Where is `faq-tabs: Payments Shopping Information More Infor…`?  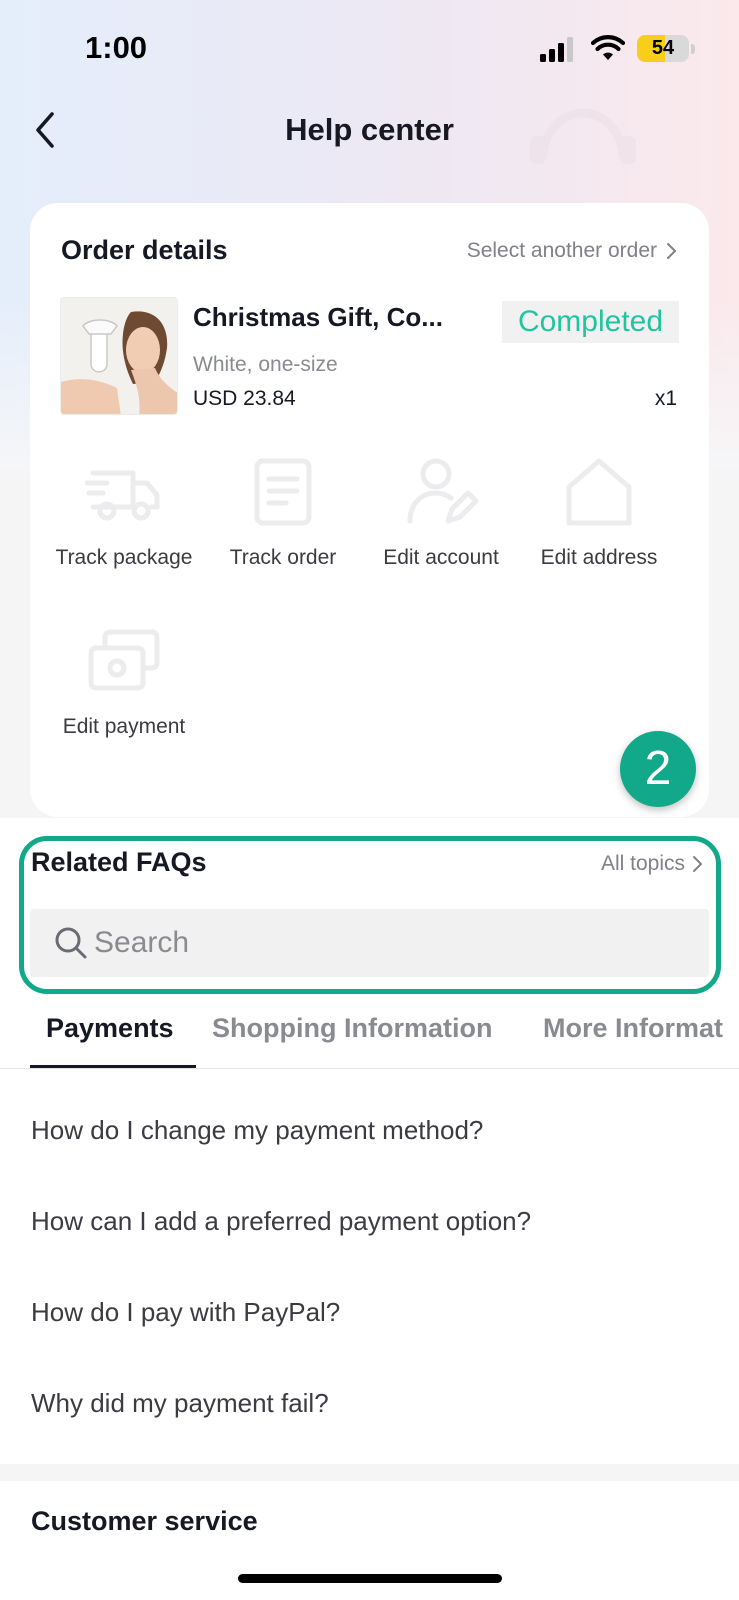 faq-tabs: Payments Shopping Information More Infor… is located at coordinates (369, 1037).